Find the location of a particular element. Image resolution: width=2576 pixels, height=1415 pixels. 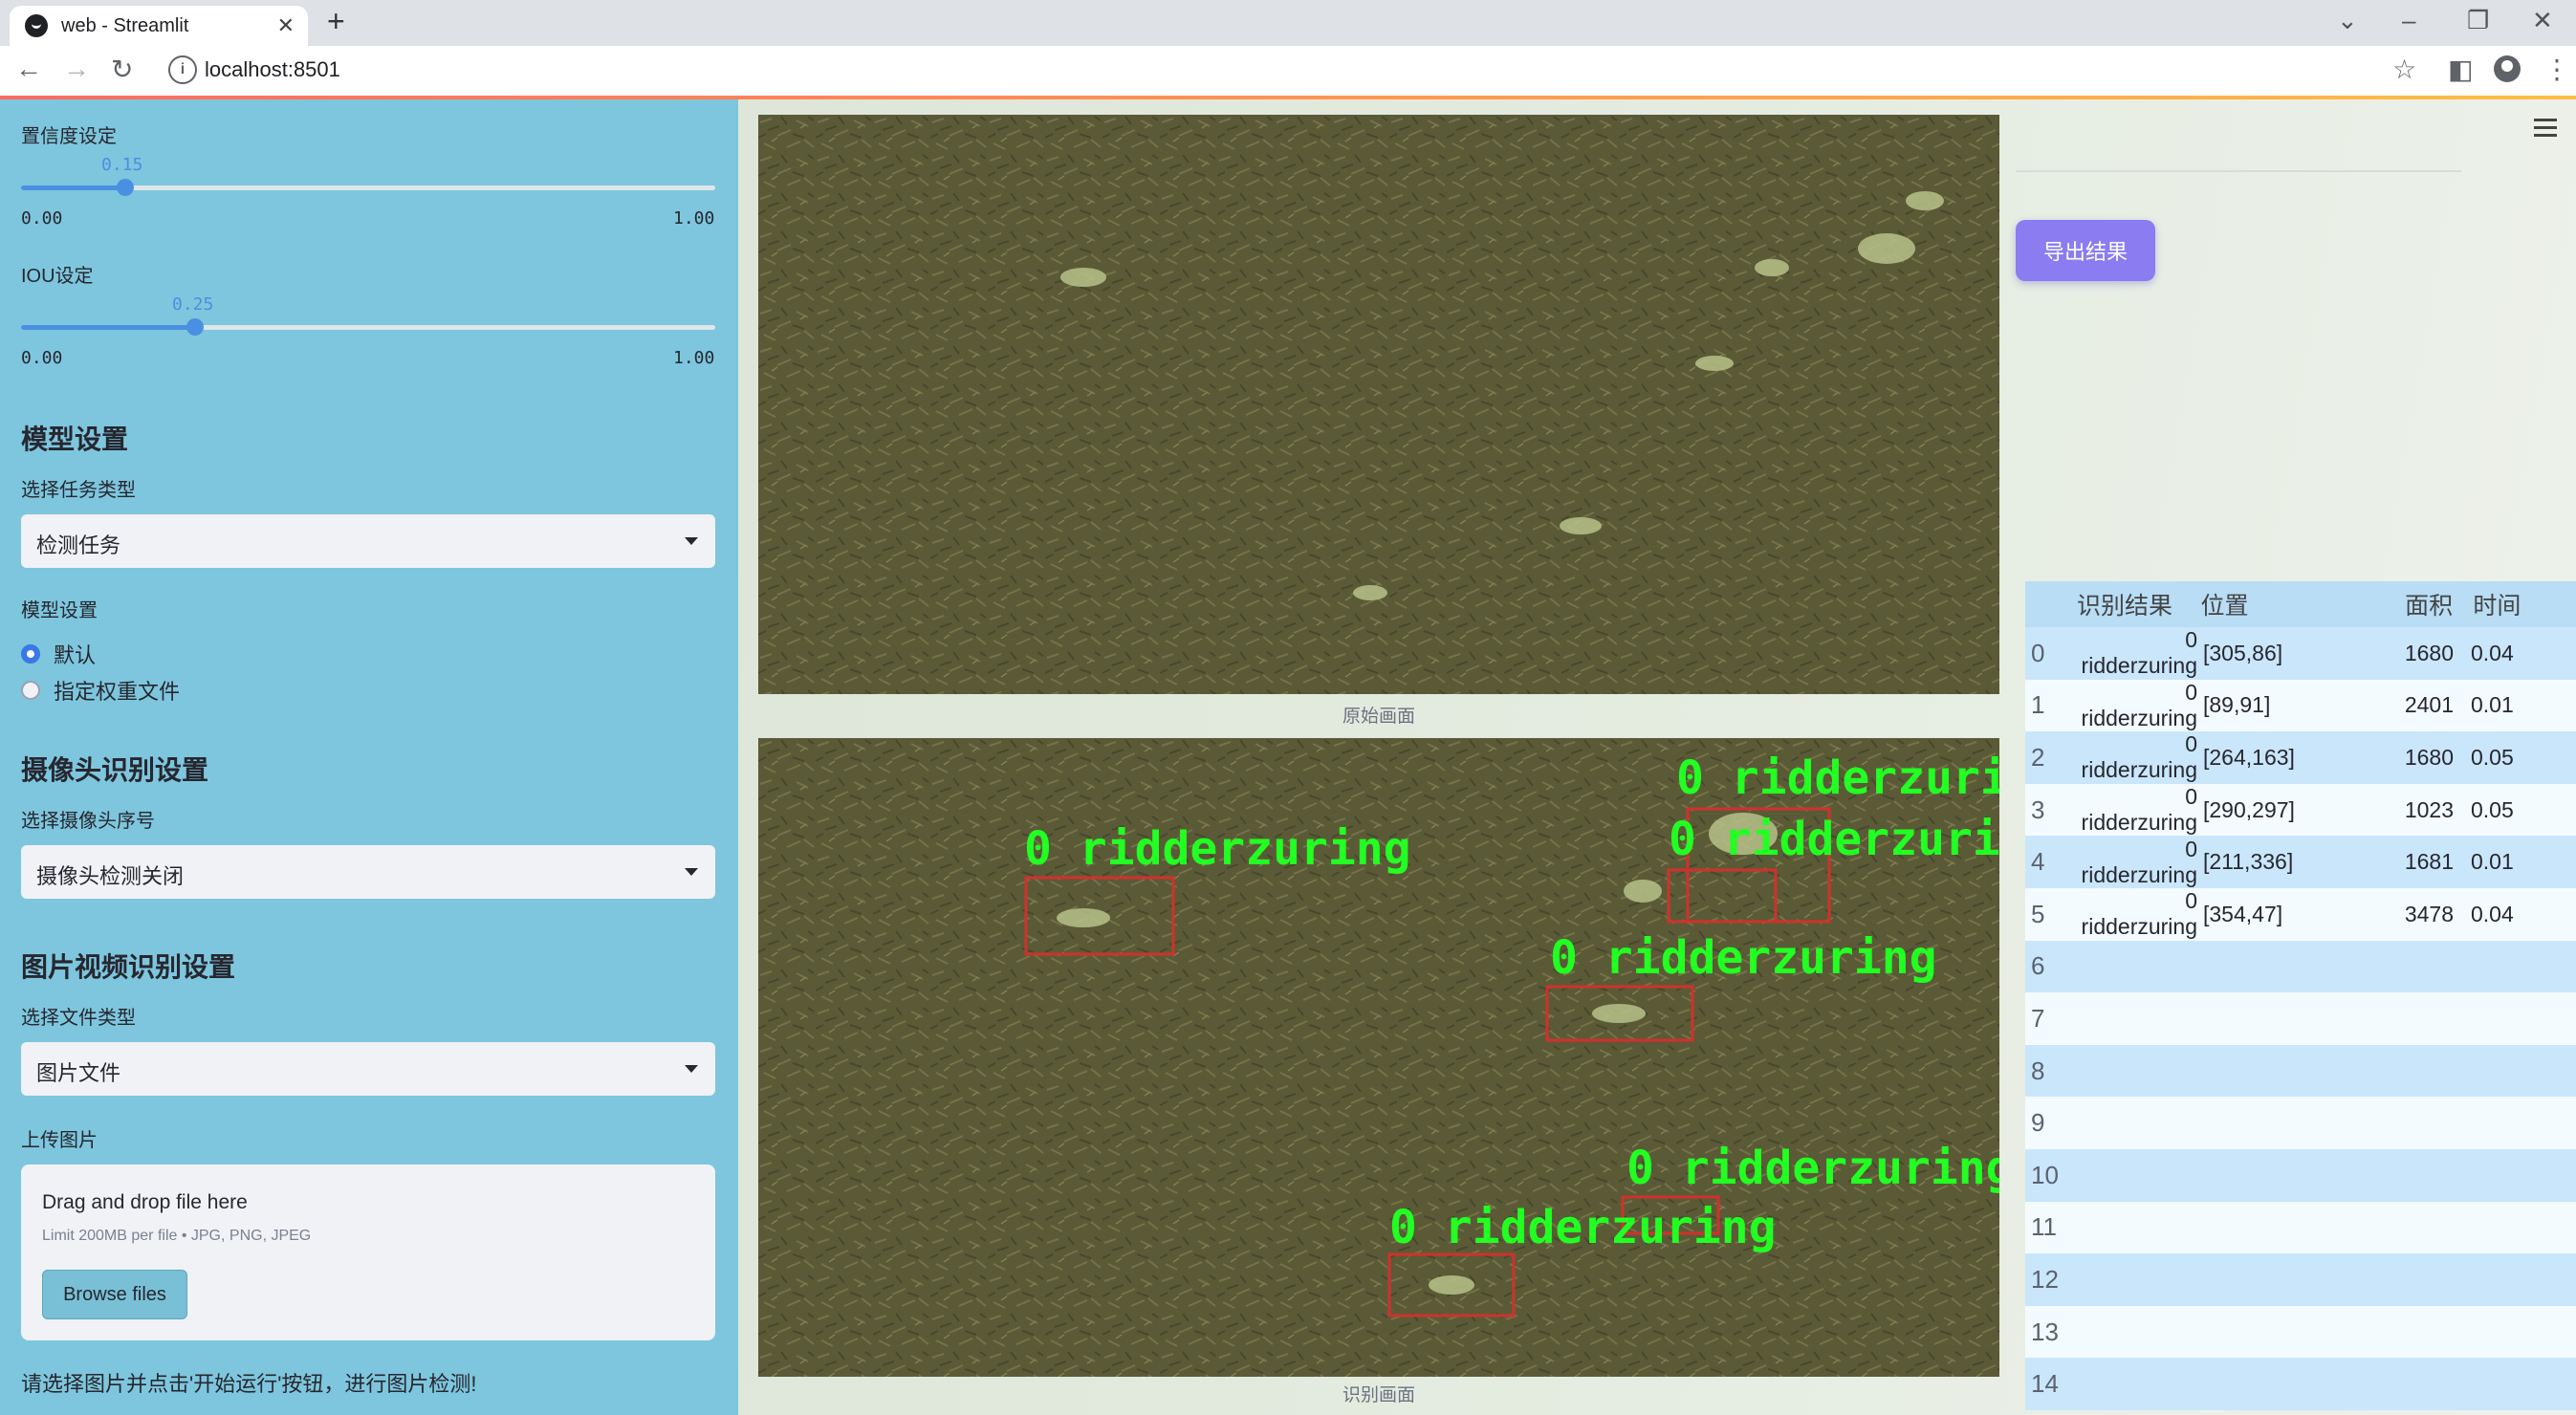

row-index: 9 is located at coordinates (2038, 1123).